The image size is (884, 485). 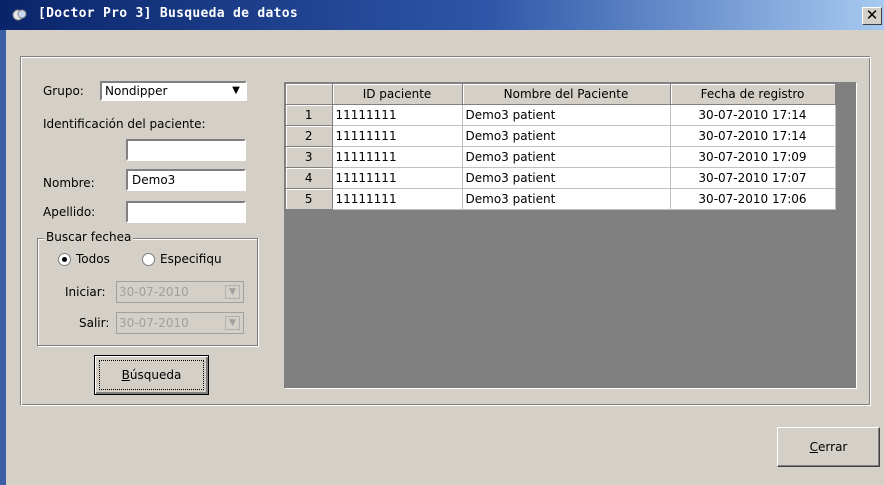 I want to click on id-label: Identificación del paciente:, so click(x=124, y=124).